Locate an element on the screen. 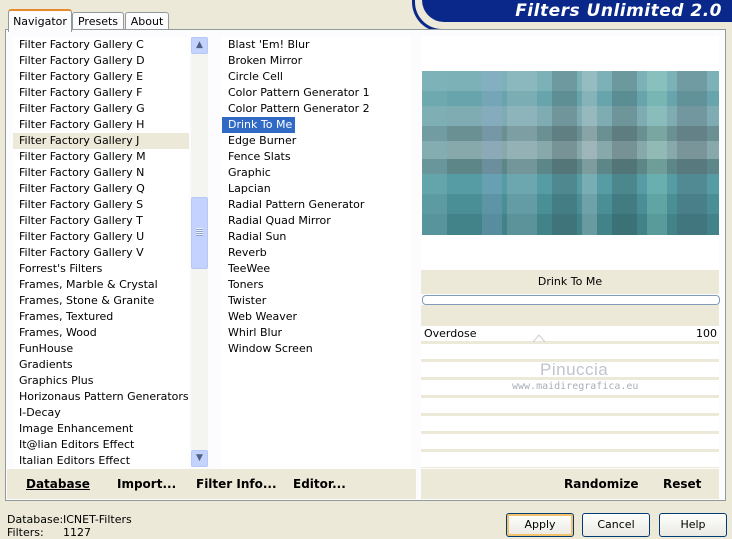  list-item: Filter Factory Gallery E is located at coordinates (101, 77).